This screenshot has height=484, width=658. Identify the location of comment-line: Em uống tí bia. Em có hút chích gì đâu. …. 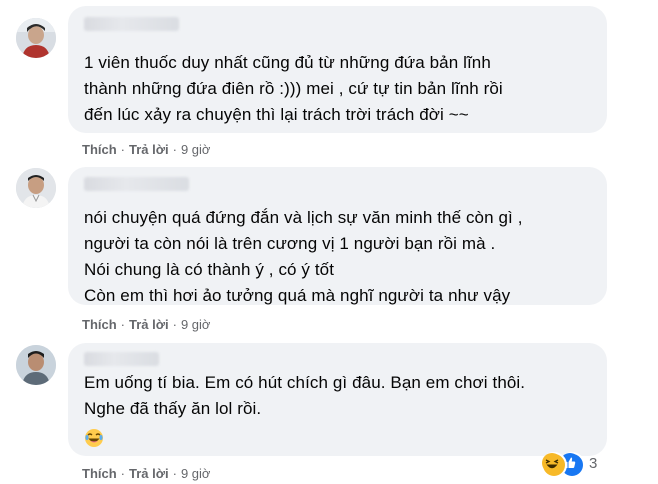
(305, 382).